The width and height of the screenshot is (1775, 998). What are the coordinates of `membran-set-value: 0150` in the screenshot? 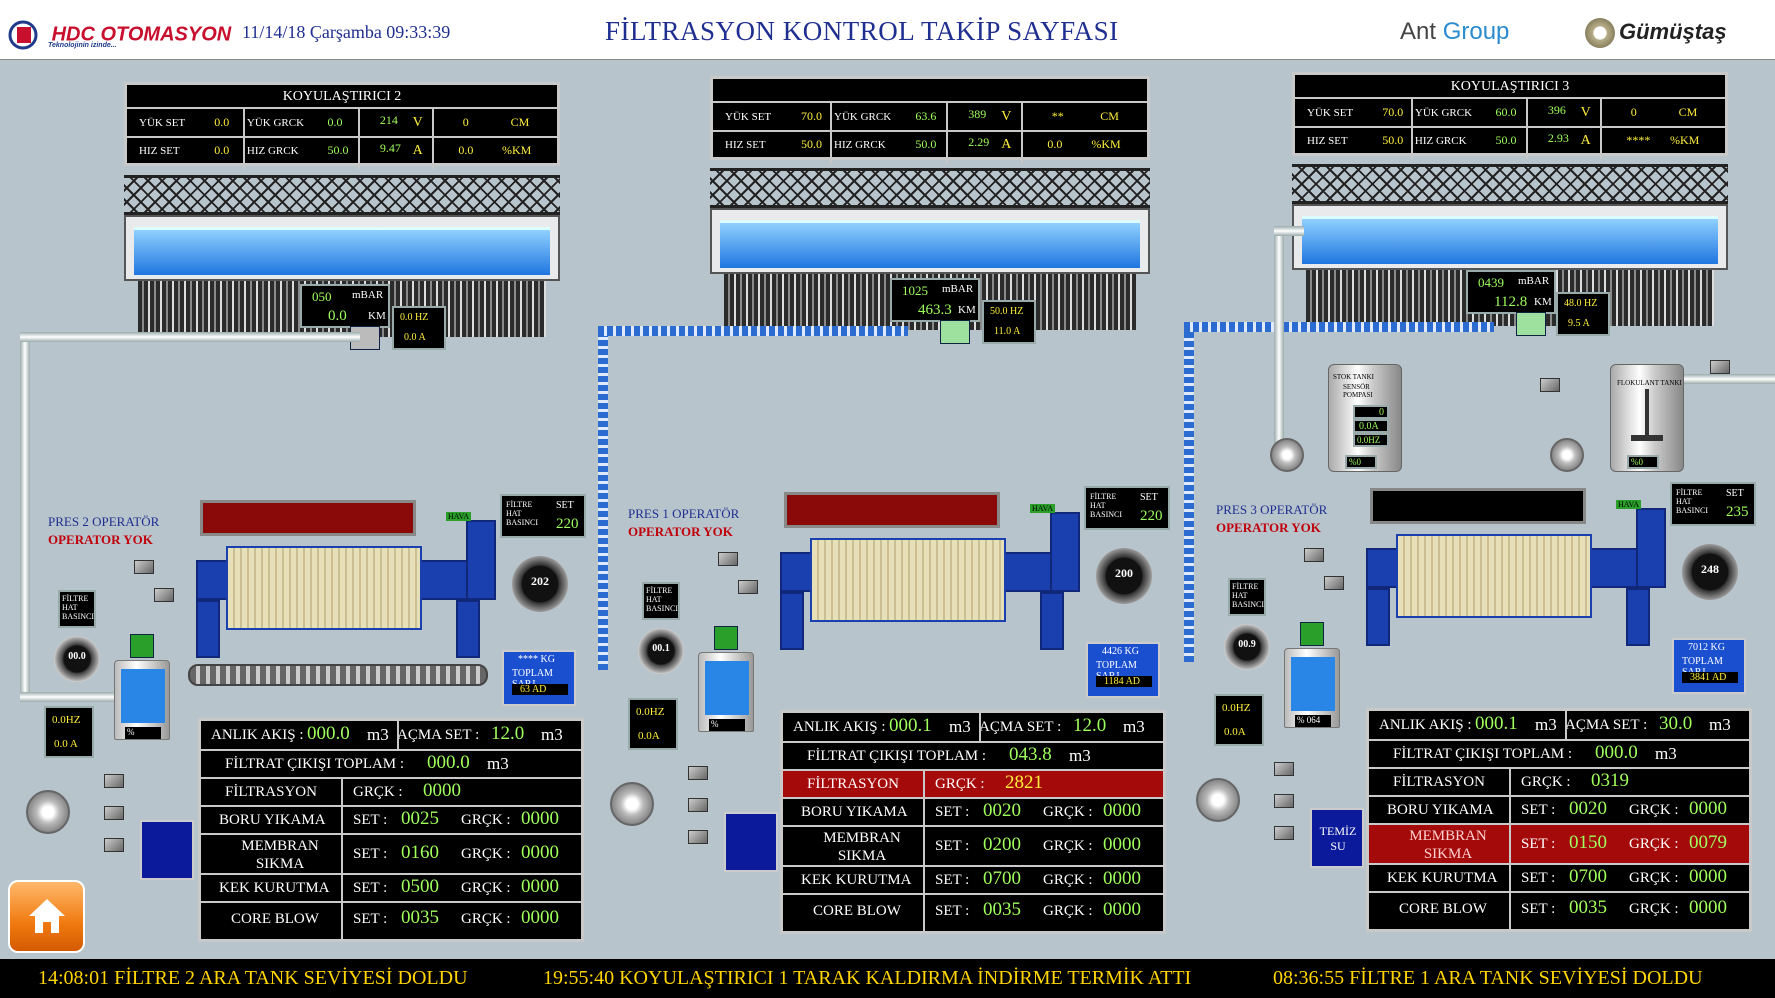 It's located at (1588, 842).